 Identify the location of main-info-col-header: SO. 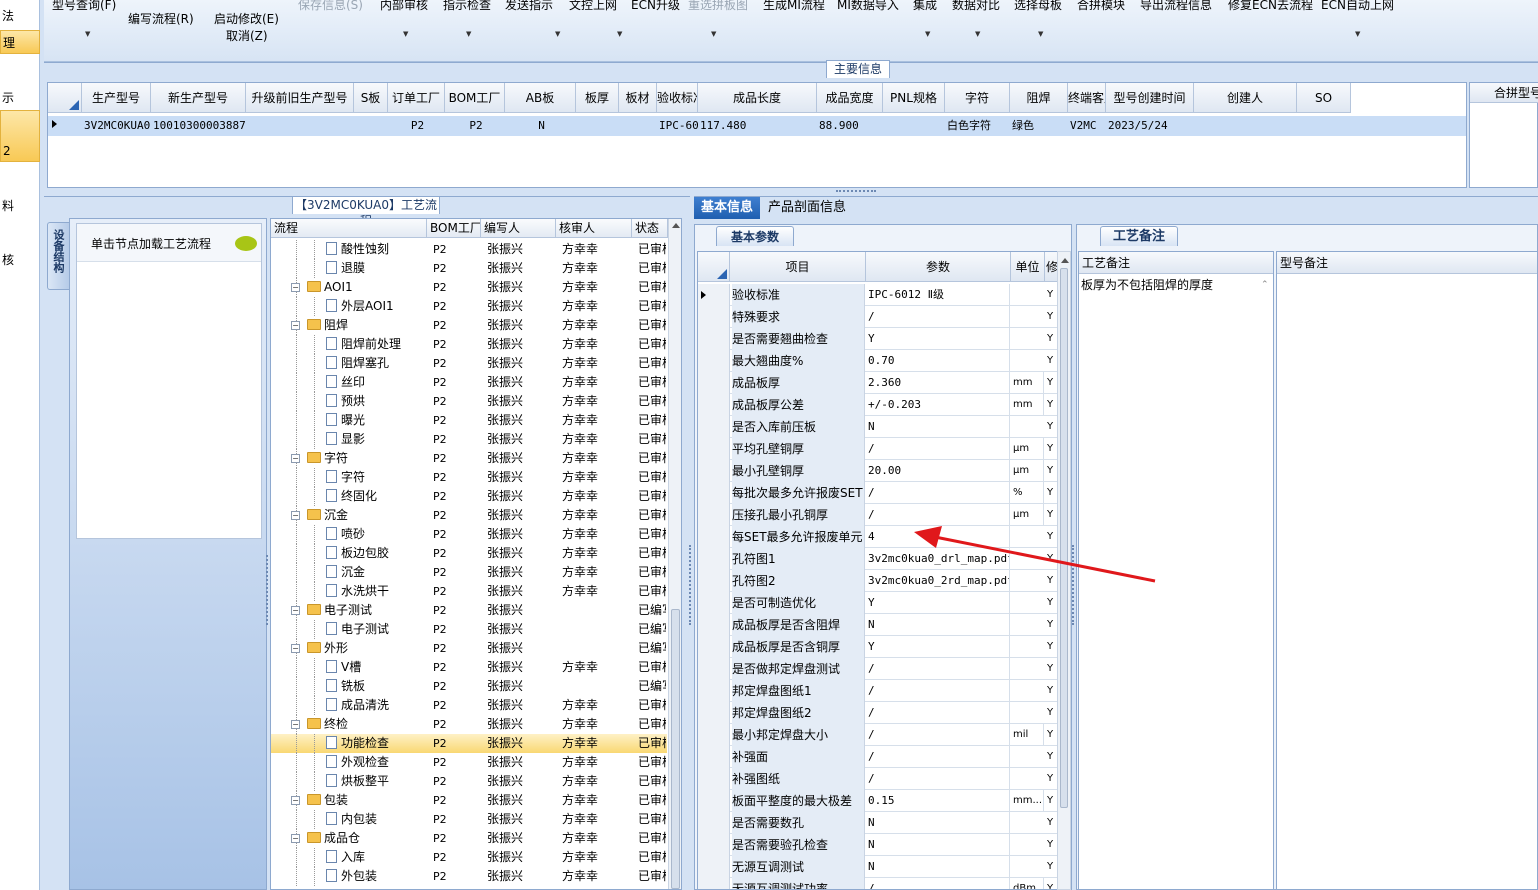
(1324, 98).